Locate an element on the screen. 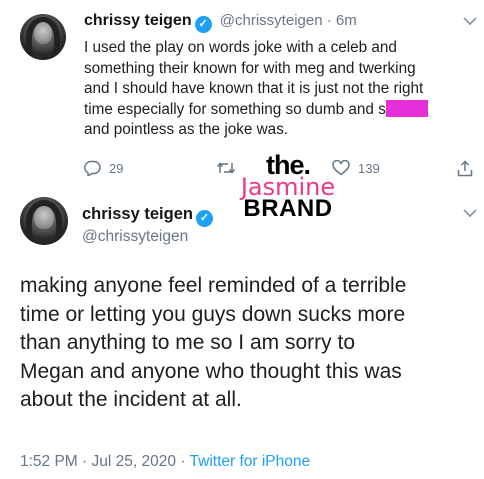  tweet-line: and pointless as the joke was. is located at coordinates (186, 129).